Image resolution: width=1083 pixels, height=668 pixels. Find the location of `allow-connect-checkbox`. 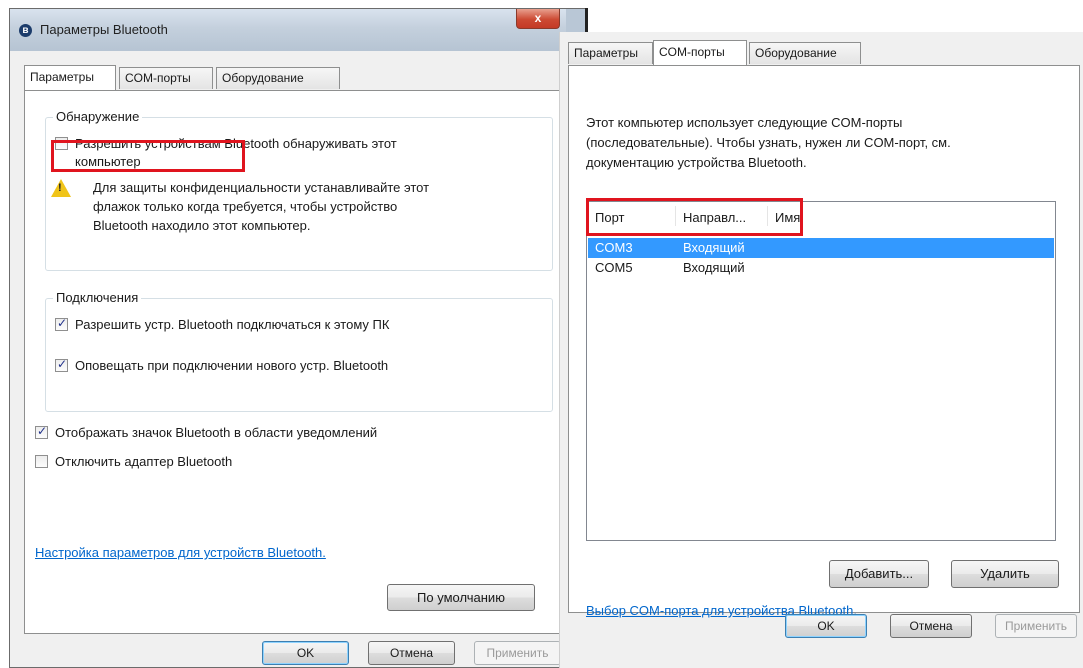

allow-connect-checkbox is located at coordinates (61, 323).